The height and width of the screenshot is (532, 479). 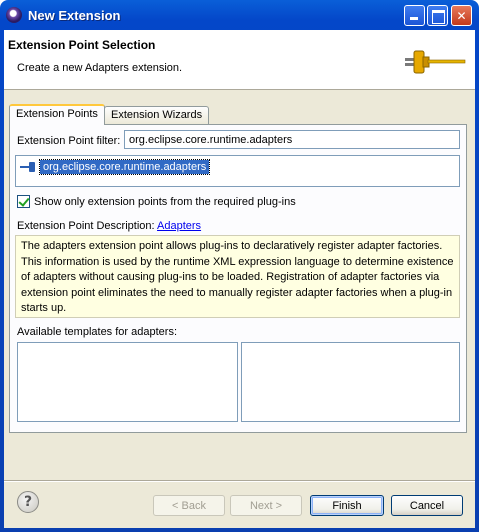 I want to click on templates-list, so click(x=127, y=382).